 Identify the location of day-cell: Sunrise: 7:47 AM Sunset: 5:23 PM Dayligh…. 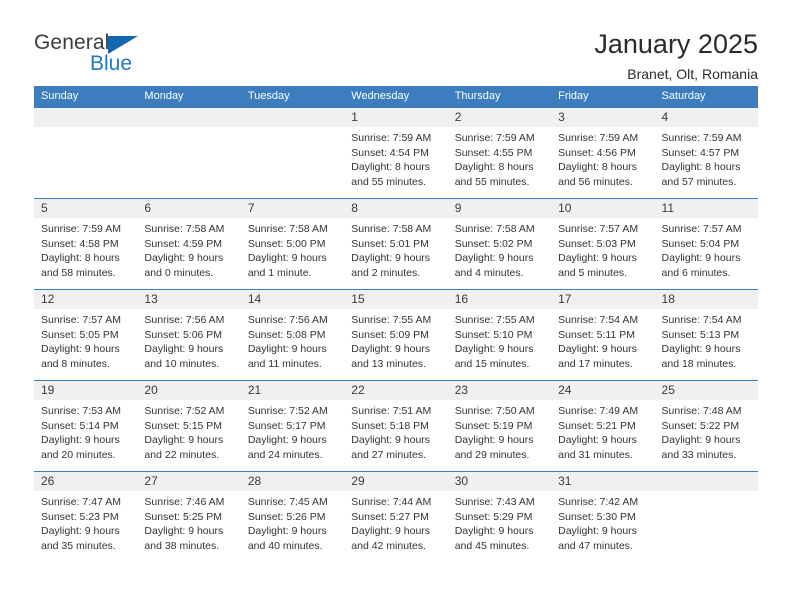
(85, 526).